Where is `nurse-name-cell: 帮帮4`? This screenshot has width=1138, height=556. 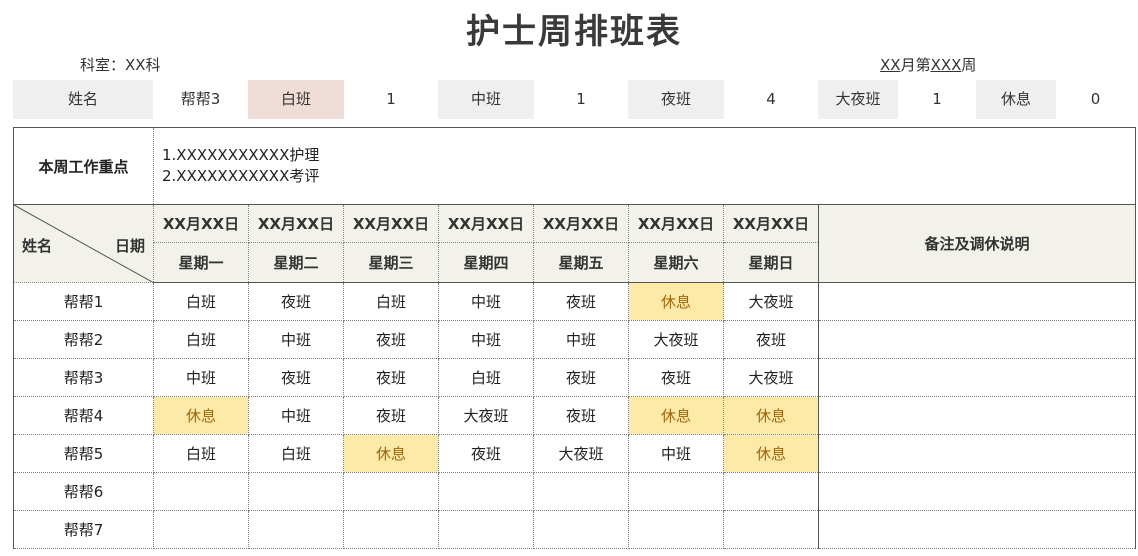 nurse-name-cell: 帮帮4 is located at coordinates (83, 415).